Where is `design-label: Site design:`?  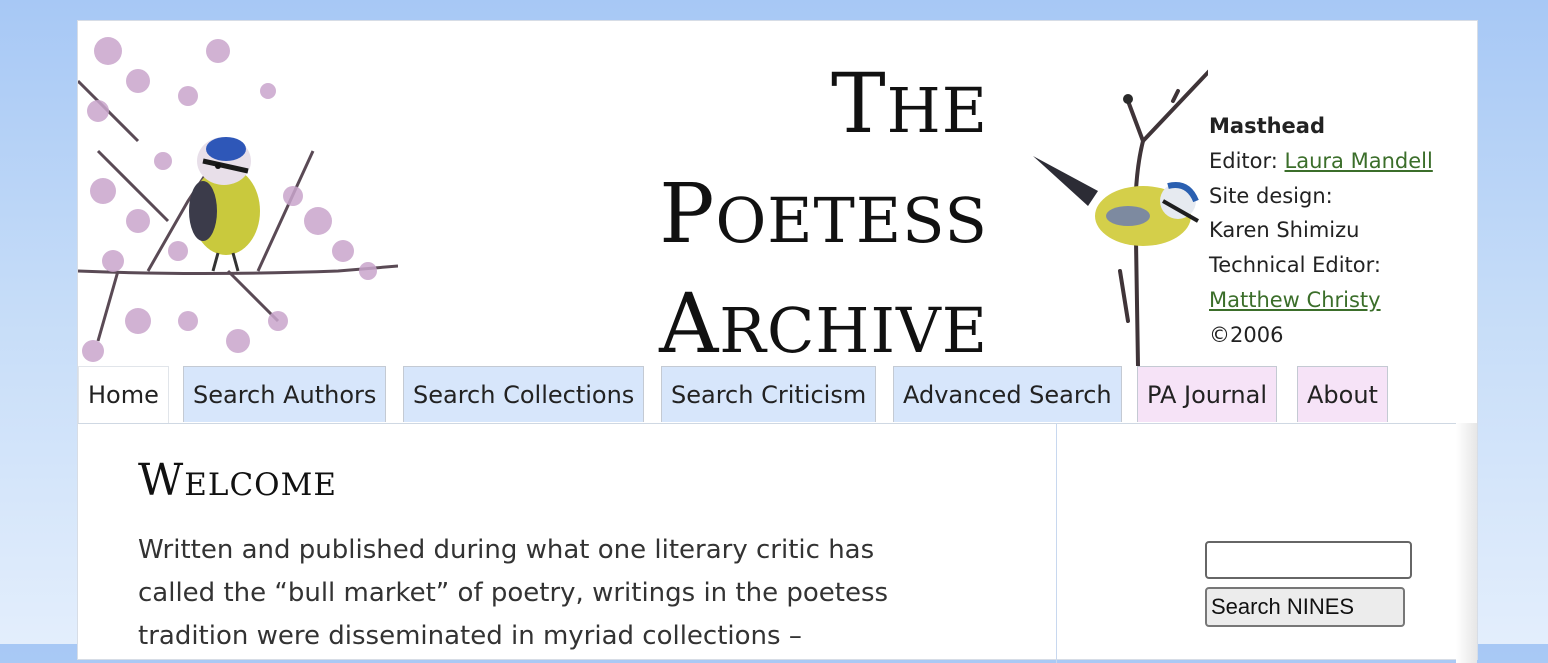 design-label: Site design: is located at coordinates (1271, 195).